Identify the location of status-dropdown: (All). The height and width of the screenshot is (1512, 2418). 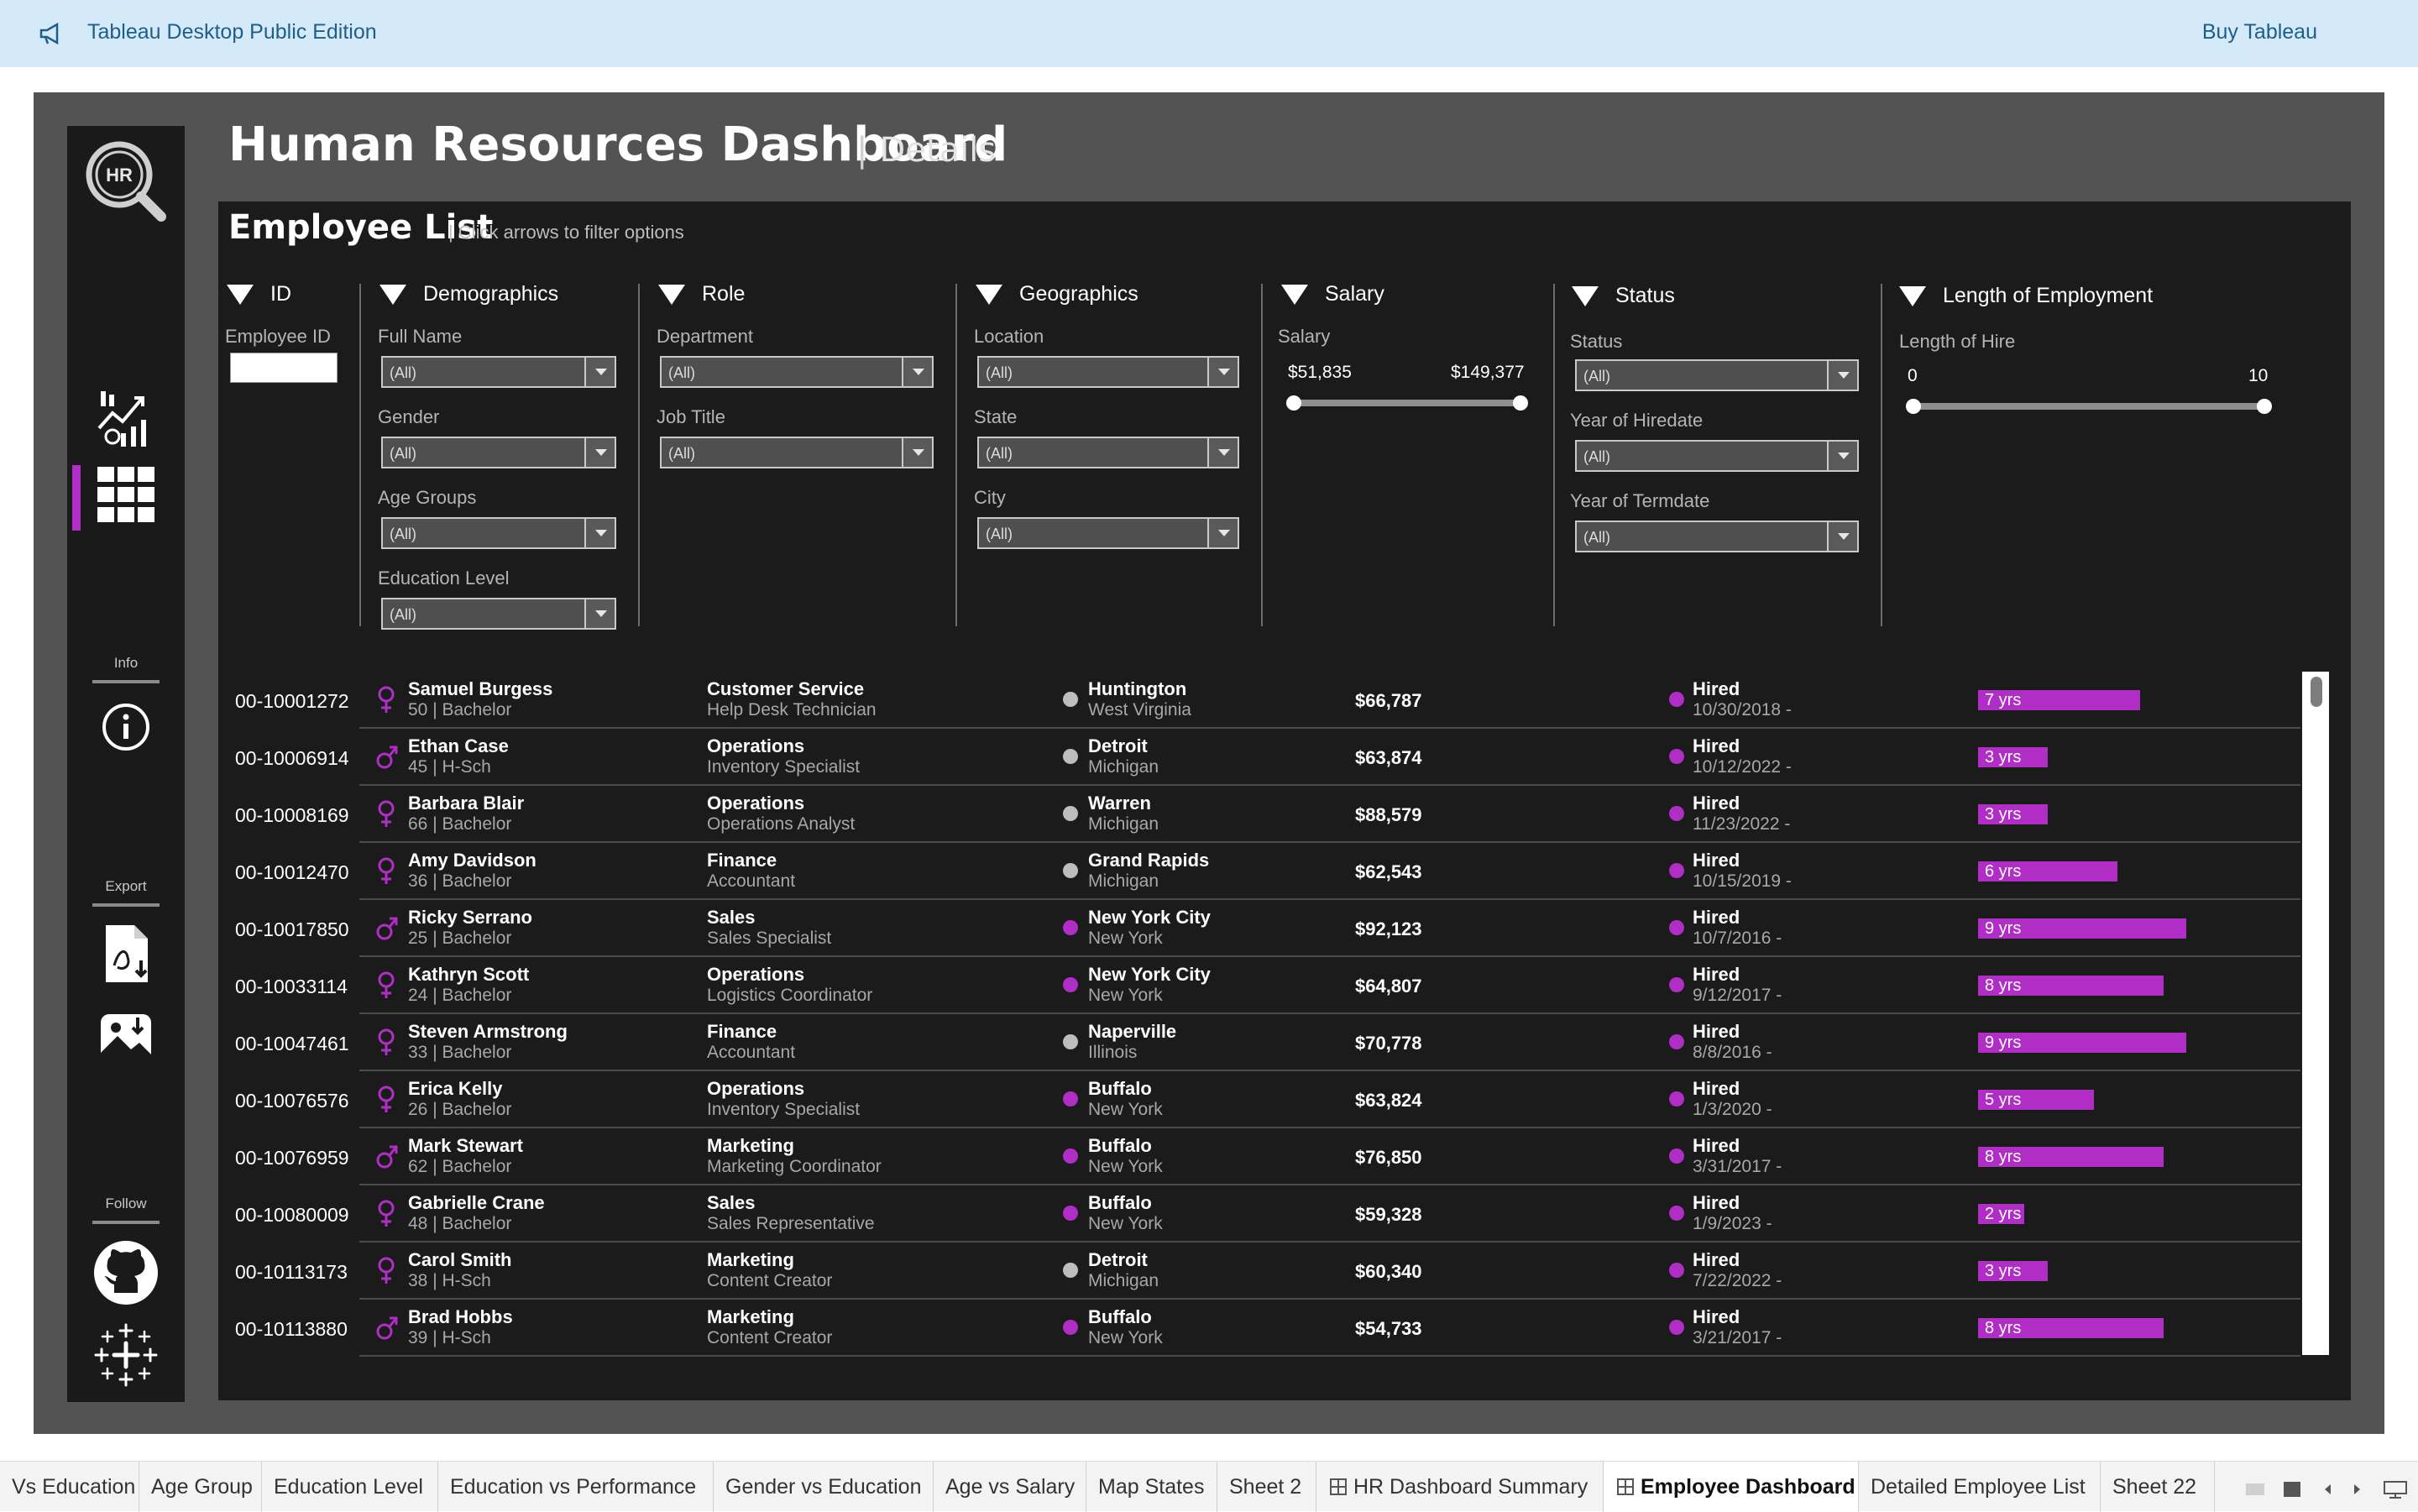
(1717, 375).